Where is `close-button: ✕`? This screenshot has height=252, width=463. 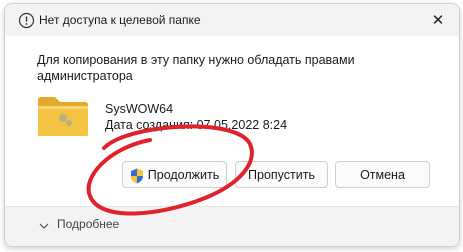
close-button: ✕ is located at coordinates (438, 21).